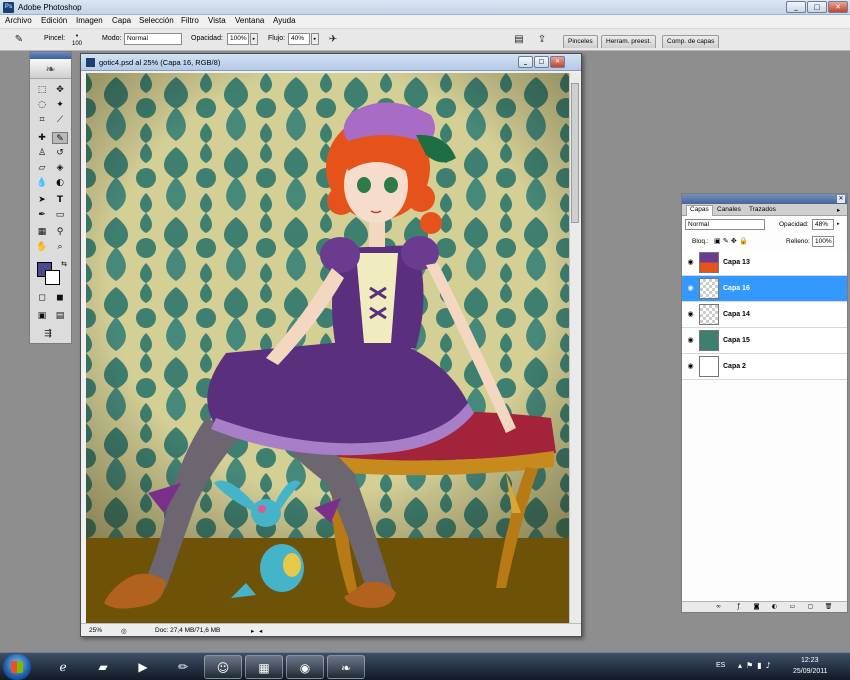  Describe the element at coordinates (841, 199) in the screenshot. I see `layers-panel-close-button: ✕` at that location.